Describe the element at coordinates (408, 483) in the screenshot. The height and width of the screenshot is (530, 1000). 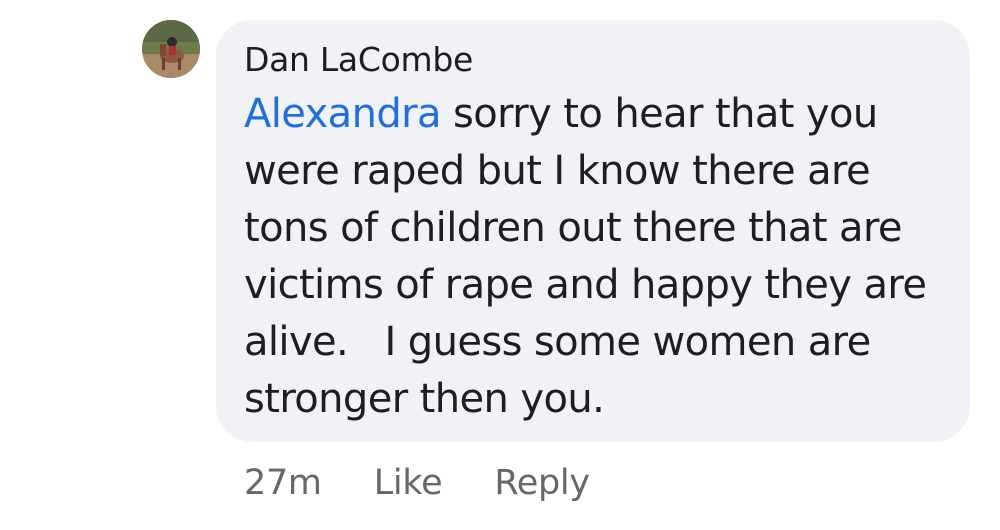
I see `like-button: Like` at that location.